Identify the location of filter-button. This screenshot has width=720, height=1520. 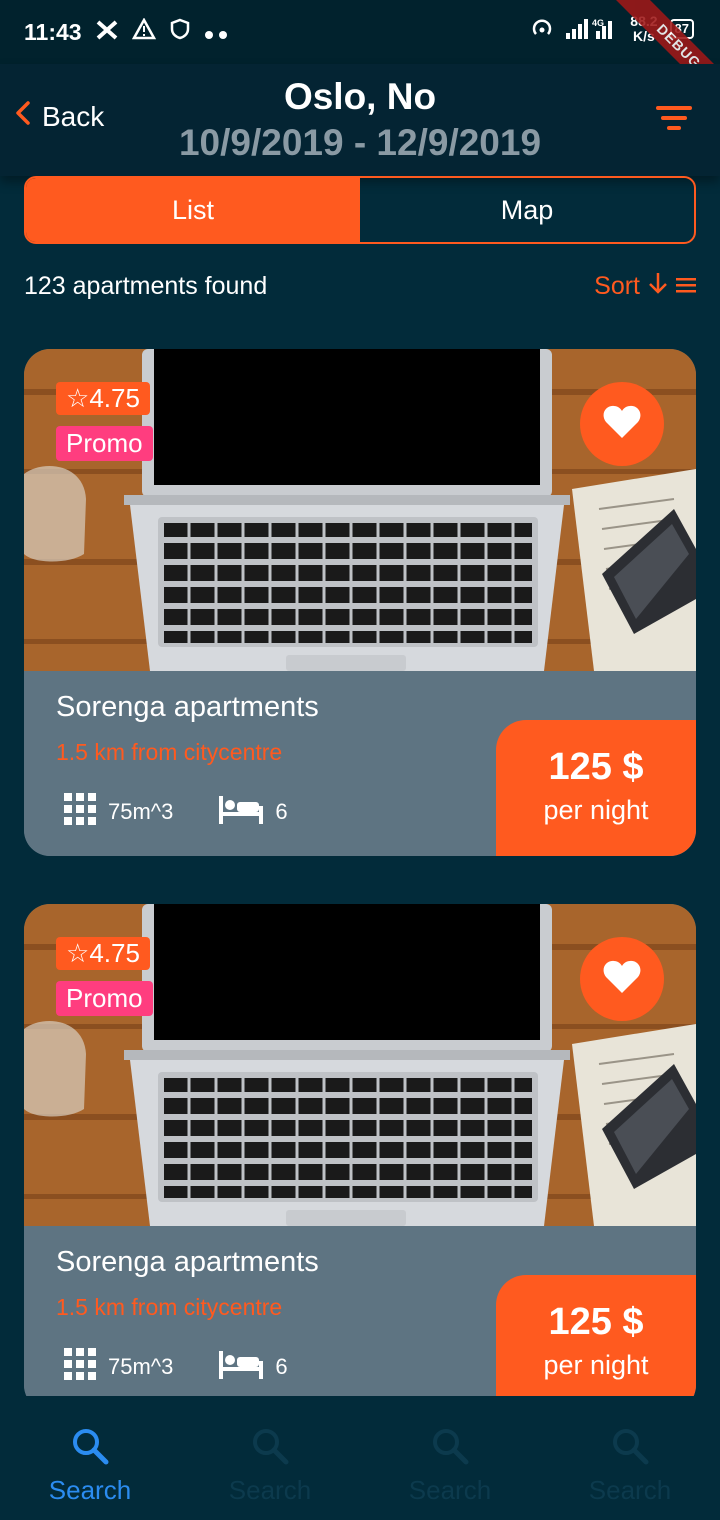
(674, 119).